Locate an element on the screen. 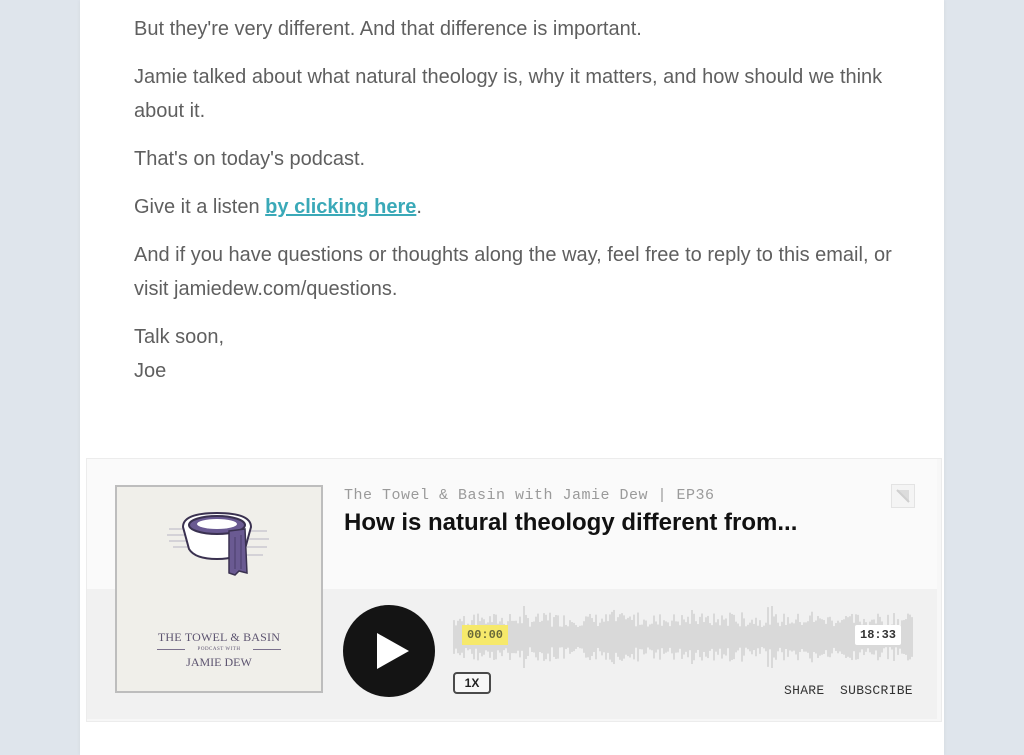 This screenshot has width=1024, height=755. artwork-title: THE TOWEL & BASIN is located at coordinates (219, 637).